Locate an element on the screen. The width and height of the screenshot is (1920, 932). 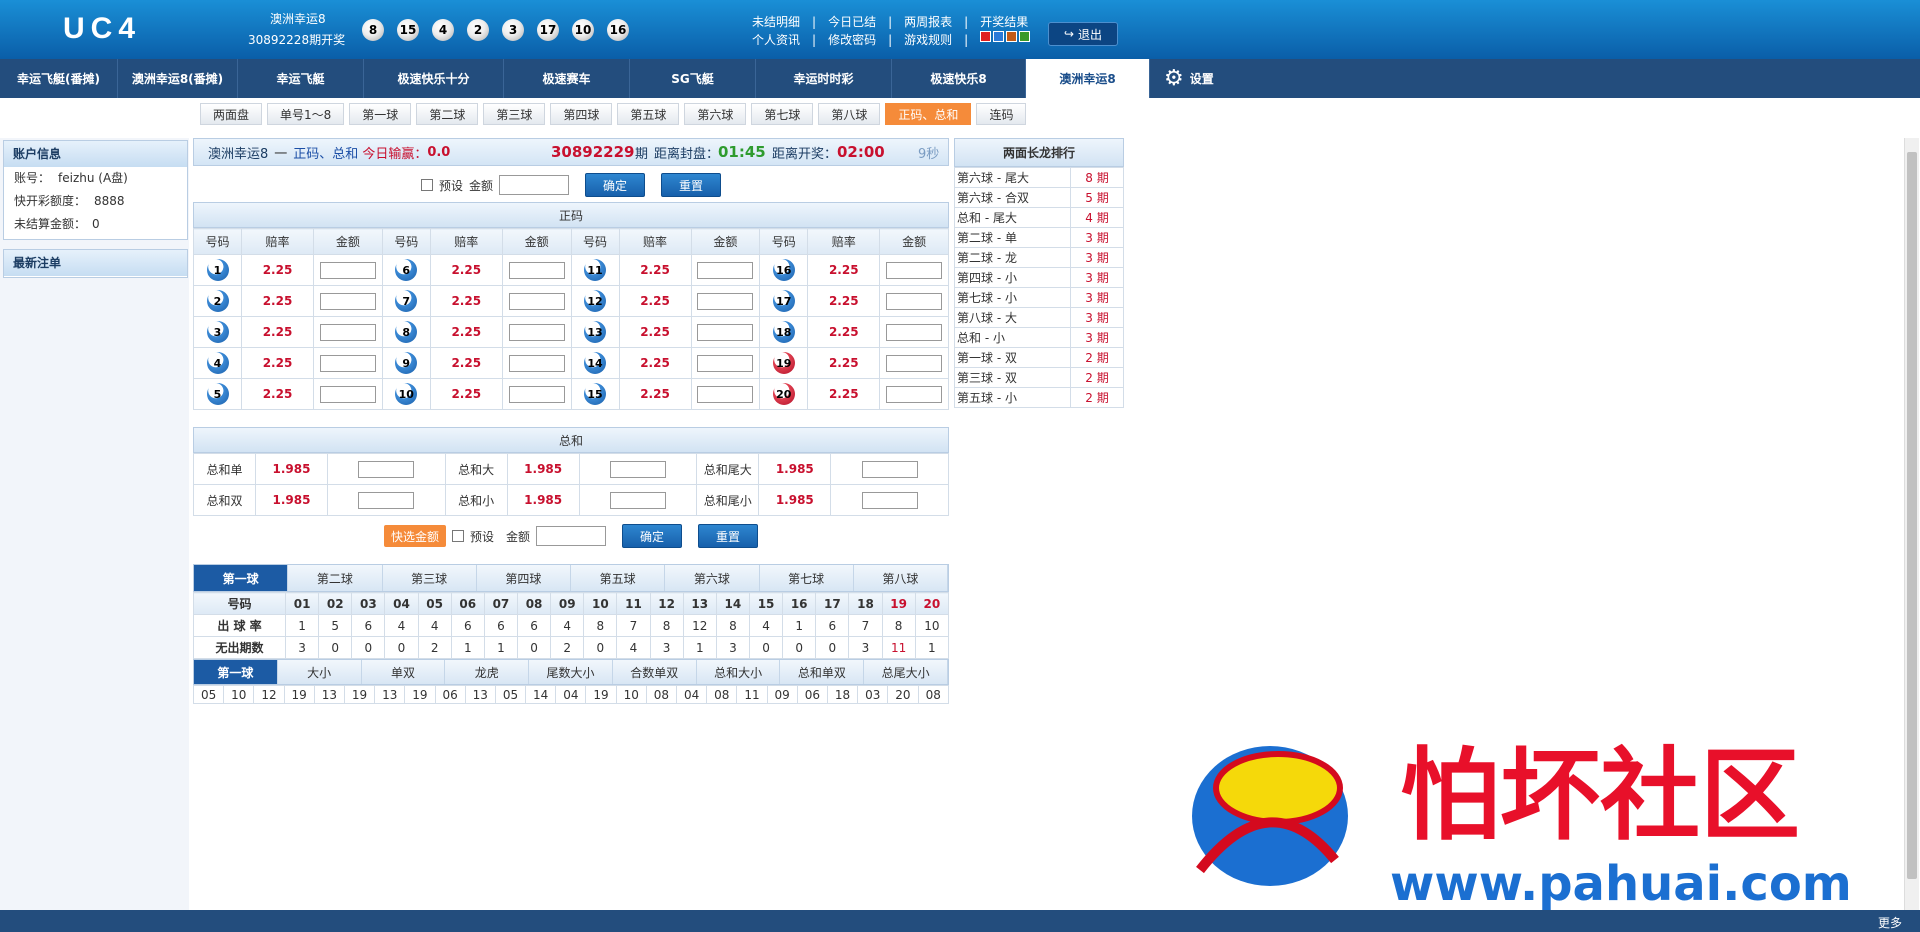
play-type-tab: 第五球 is located at coordinates (648, 114).